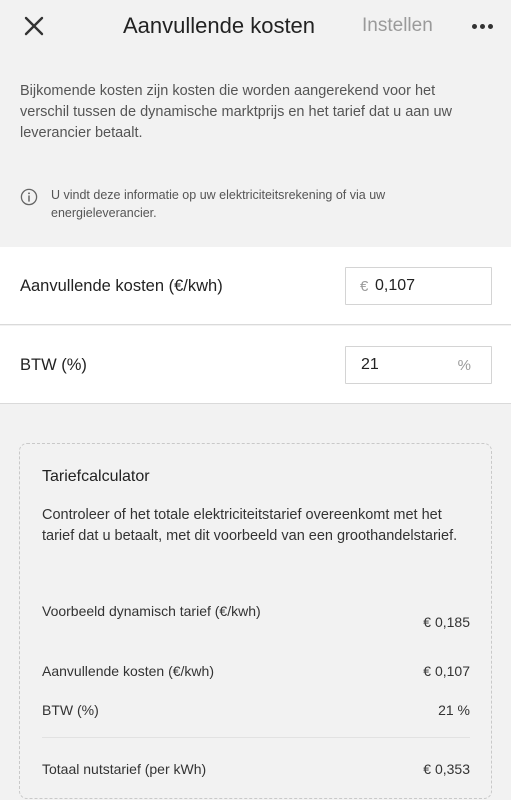 The height and width of the screenshot is (800, 511). Describe the element at coordinates (418, 286) in the screenshot. I see `extra-costs-input: € 0,107` at that location.